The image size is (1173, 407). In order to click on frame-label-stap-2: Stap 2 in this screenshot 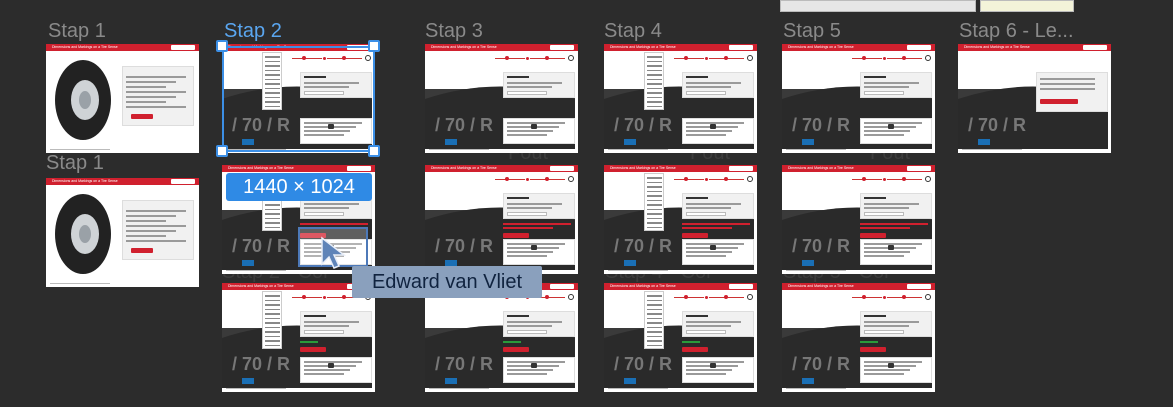, I will do `click(253, 31)`.